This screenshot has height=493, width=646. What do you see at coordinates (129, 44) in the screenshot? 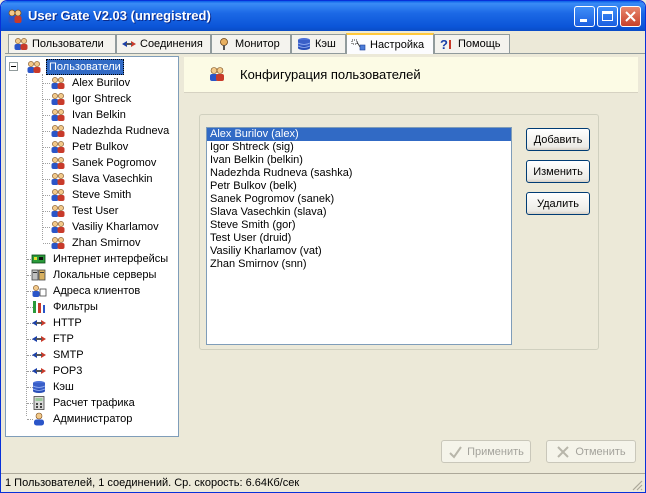
I see `connections-icon` at bounding box center [129, 44].